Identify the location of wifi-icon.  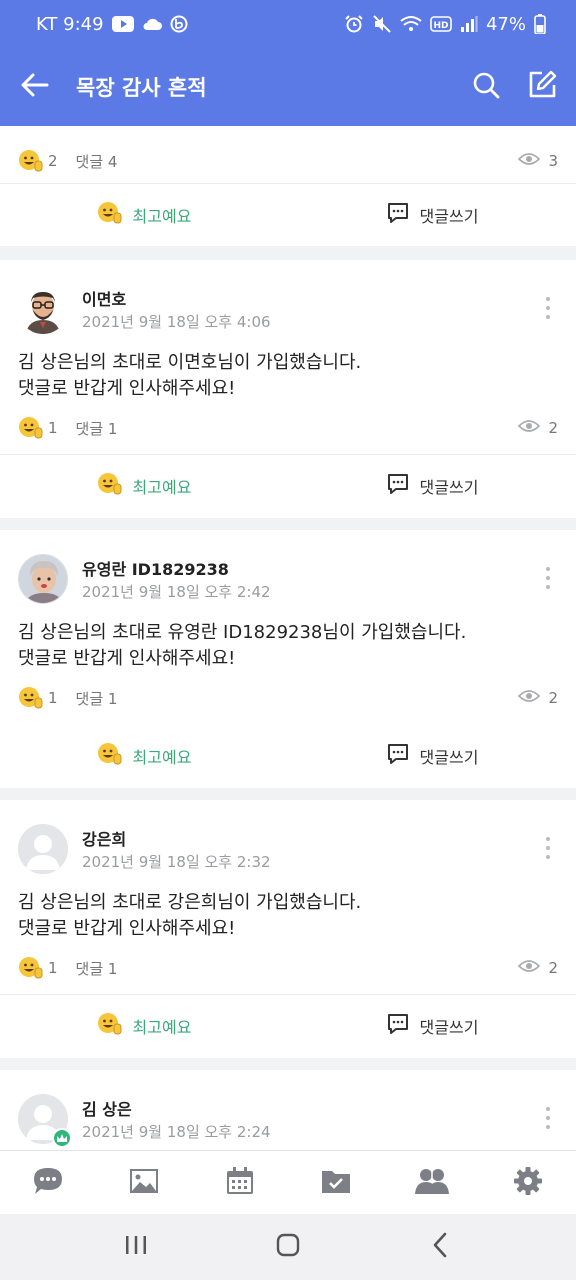
(411, 24).